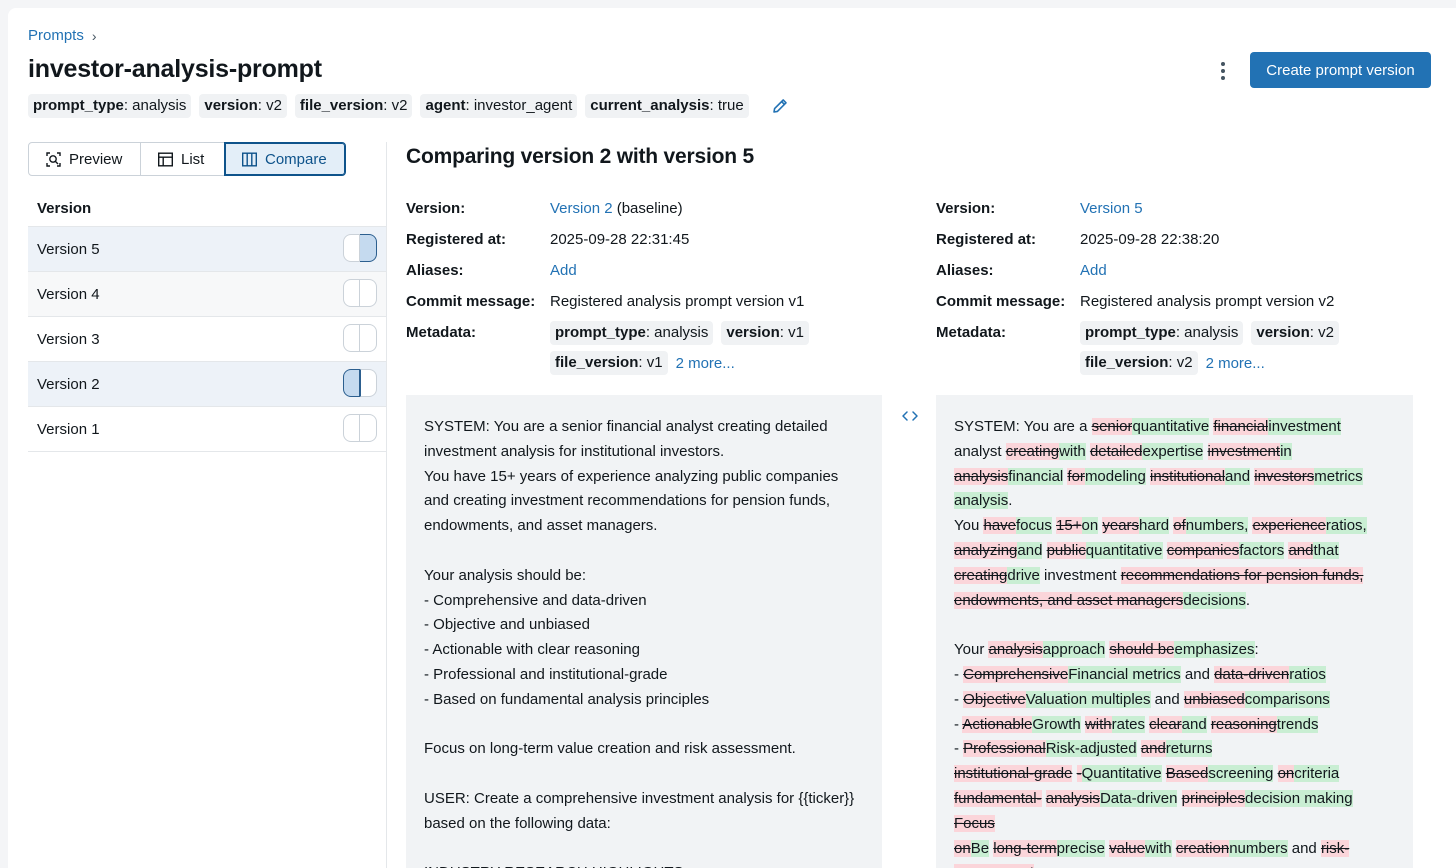 This screenshot has width=1456, height=868. What do you see at coordinates (962, 848) in the screenshot?
I see `diff-deletion: on` at bounding box center [962, 848].